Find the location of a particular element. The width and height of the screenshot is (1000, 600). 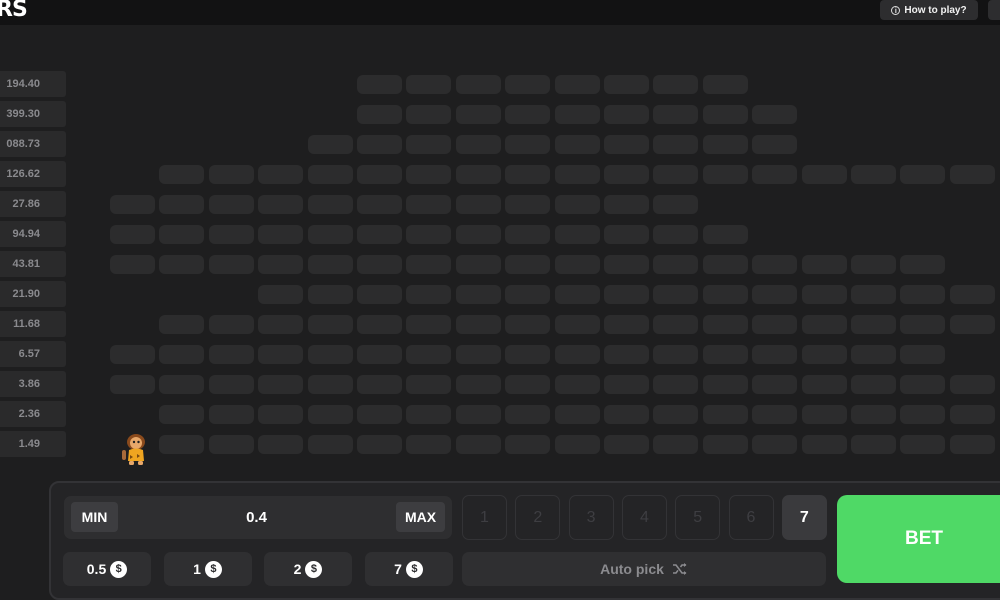

bet-button: BET is located at coordinates (918, 539).